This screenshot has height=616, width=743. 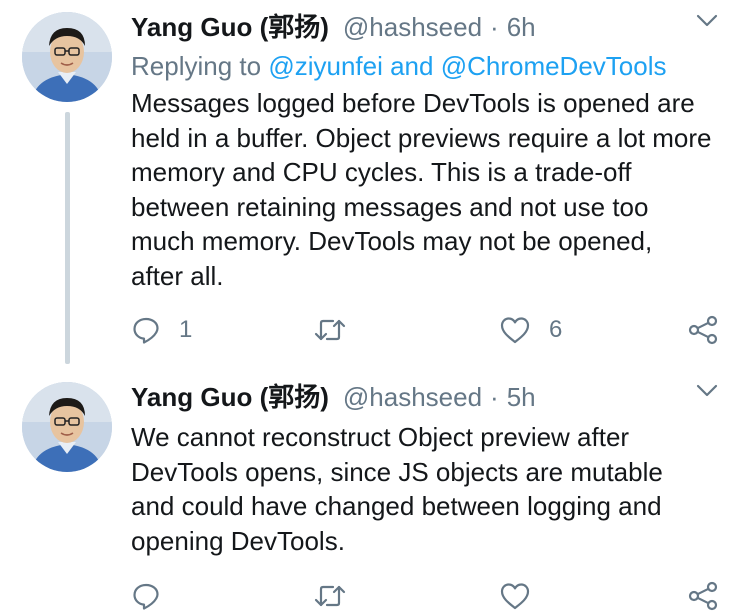 I want to click on reply-button: 1, so click(x=161, y=330).